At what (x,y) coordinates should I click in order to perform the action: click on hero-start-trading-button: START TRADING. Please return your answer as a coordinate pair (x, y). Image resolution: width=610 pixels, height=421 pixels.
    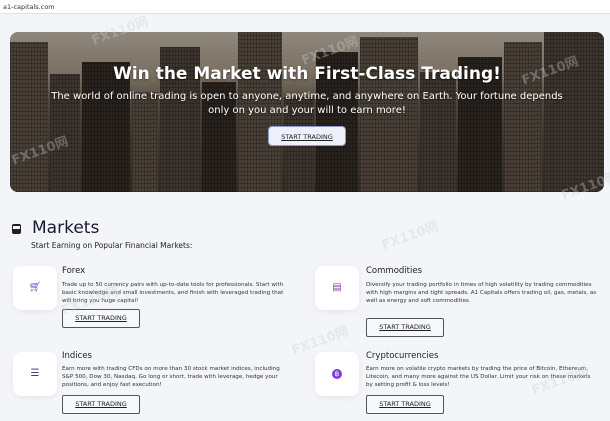
    Looking at the image, I should click on (307, 136).